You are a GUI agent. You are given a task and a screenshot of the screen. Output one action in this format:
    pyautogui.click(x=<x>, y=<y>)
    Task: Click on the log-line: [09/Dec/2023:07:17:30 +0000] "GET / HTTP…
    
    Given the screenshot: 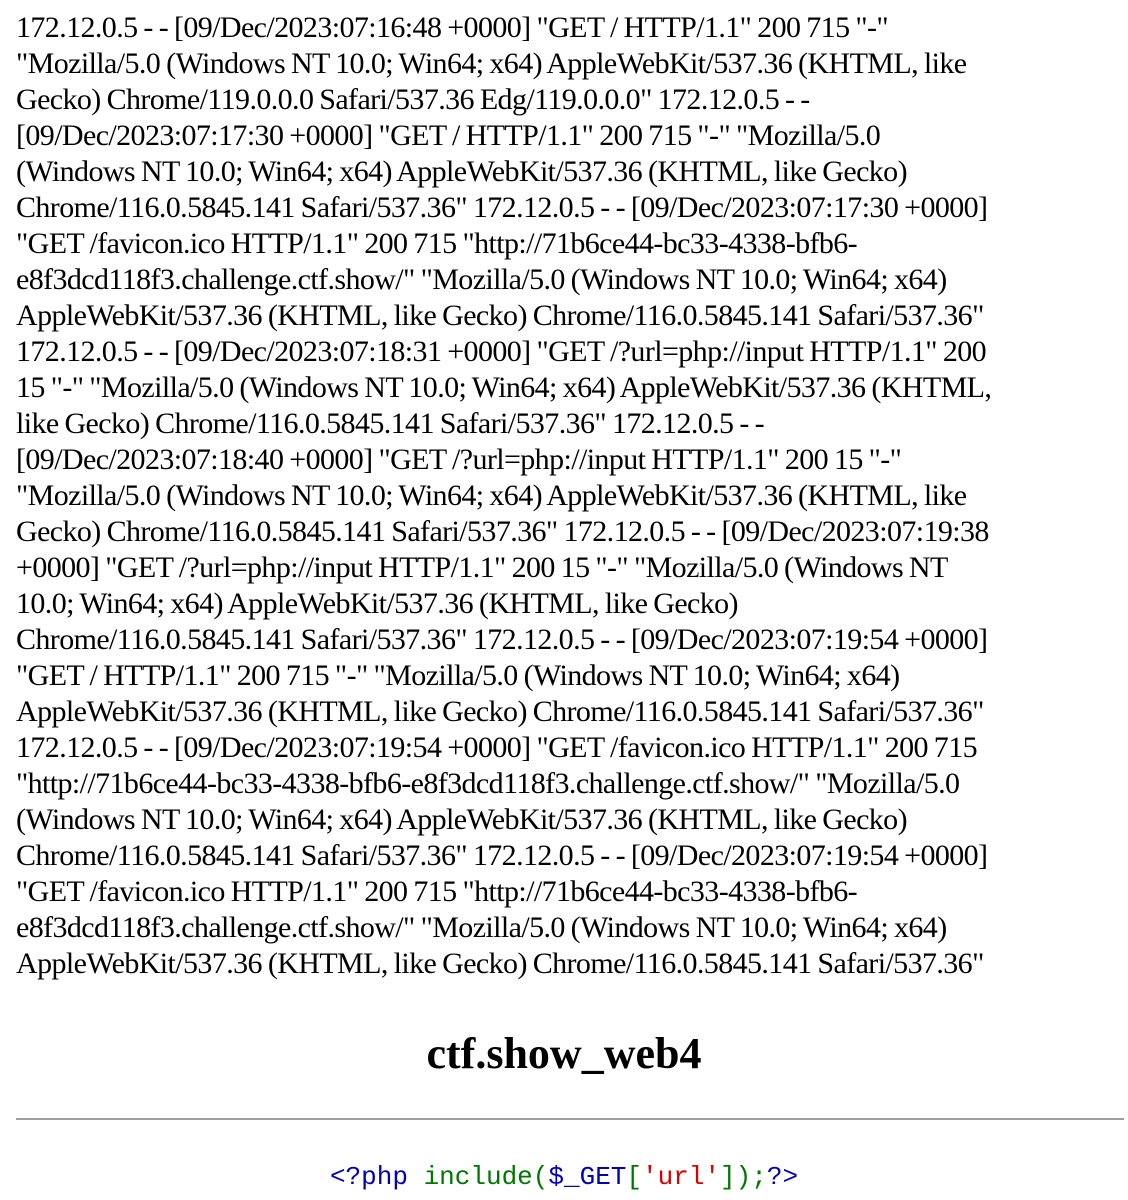 What is the action you would take?
    pyautogui.click(x=448, y=135)
    